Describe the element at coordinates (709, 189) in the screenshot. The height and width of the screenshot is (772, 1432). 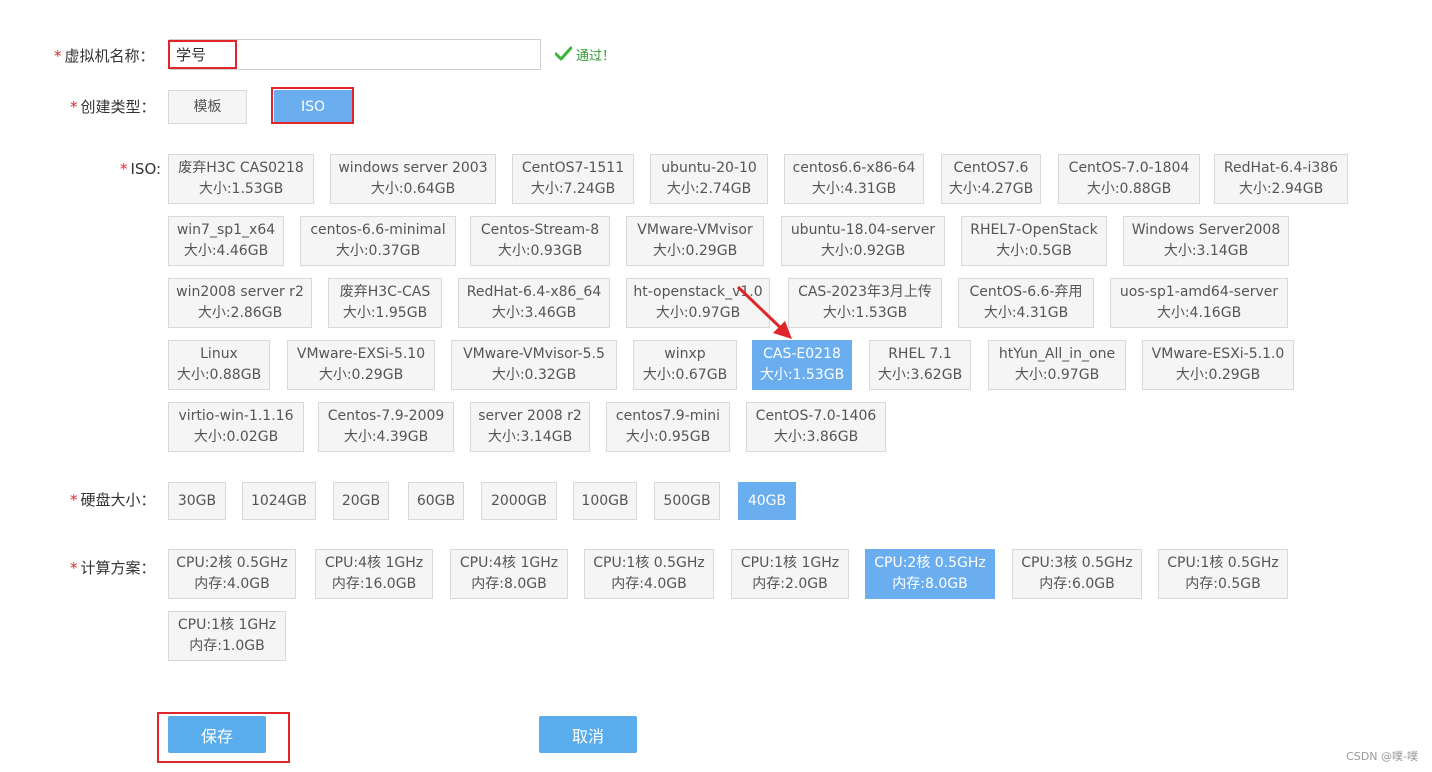
I see `iso-option-size: 大小:2.74GB` at that location.